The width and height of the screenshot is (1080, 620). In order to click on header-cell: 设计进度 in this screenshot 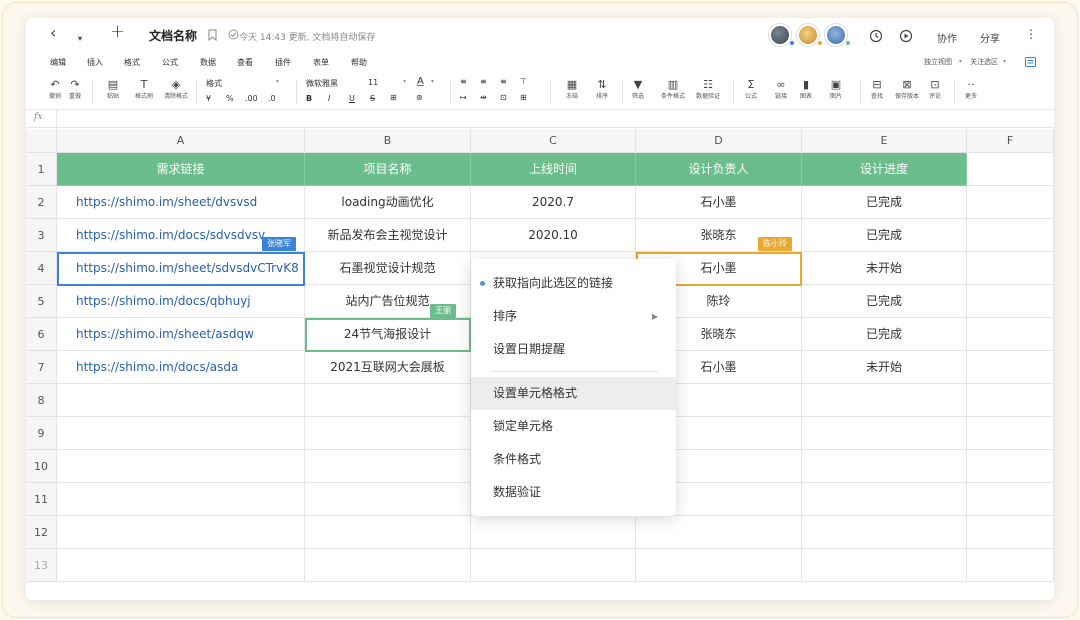, I will do `click(884, 169)`.